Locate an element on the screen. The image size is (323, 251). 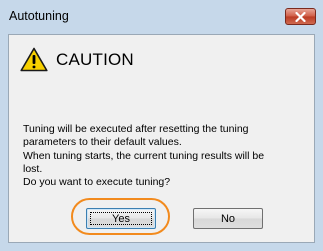
focus-indicator is located at coordinates (121, 218).